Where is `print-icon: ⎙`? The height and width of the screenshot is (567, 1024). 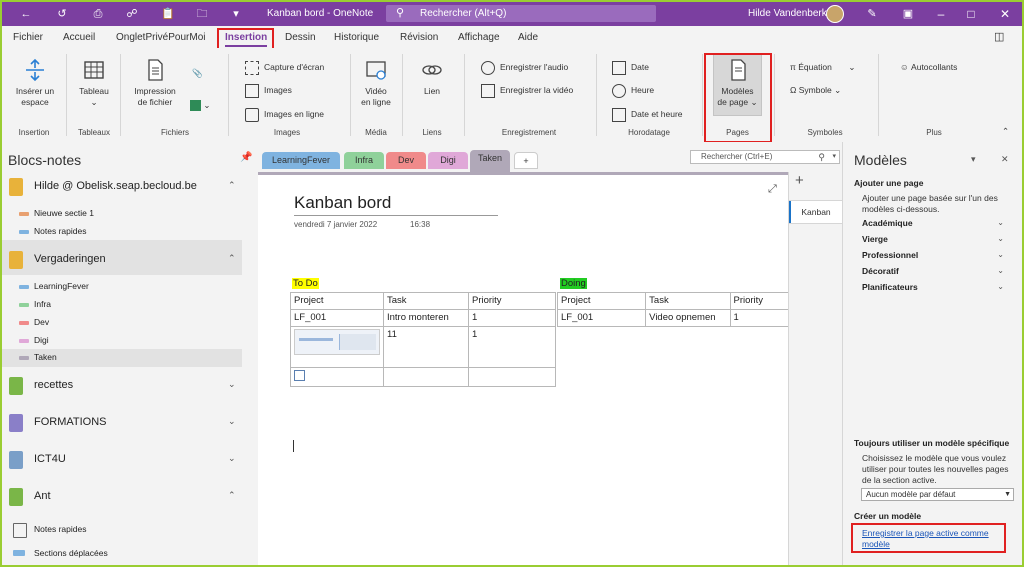 print-icon: ⎙ is located at coordinates (98, 14).